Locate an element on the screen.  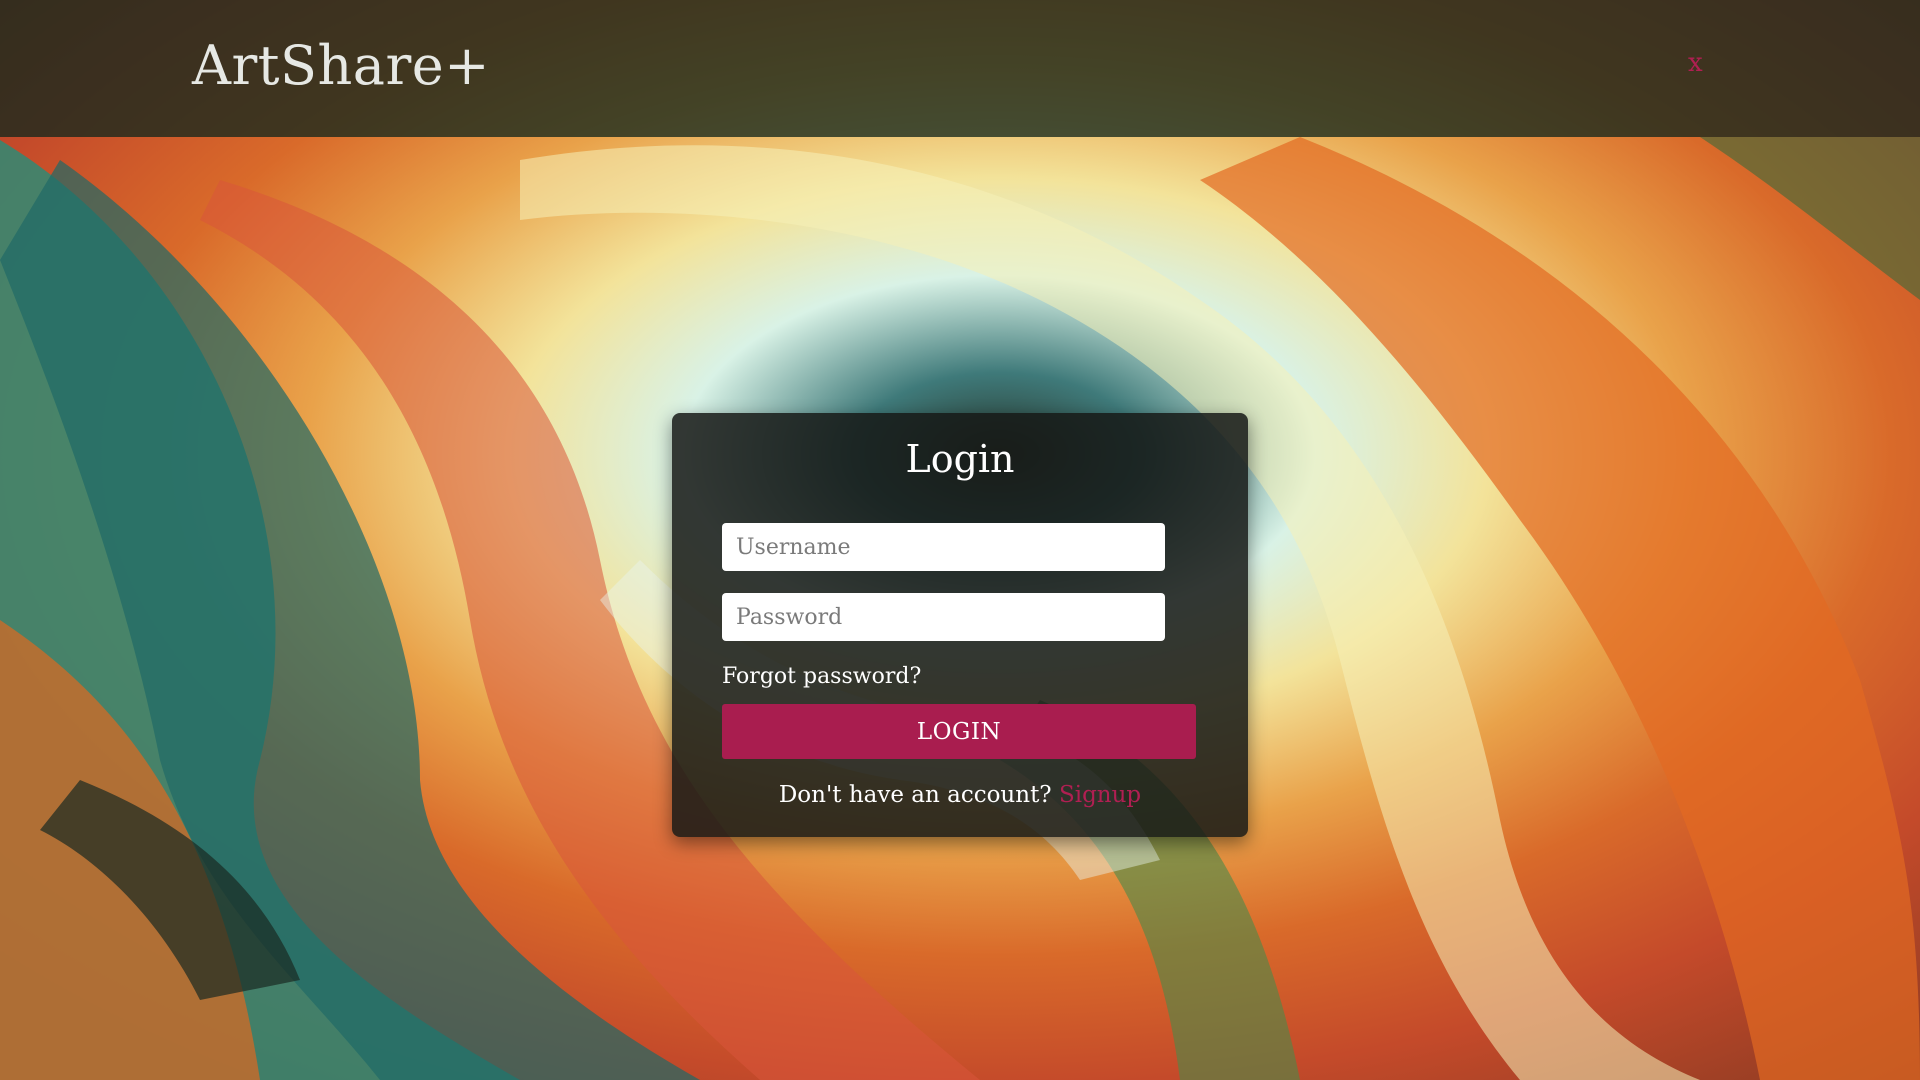
close-icon: x is located at coordinates (1695, 63).